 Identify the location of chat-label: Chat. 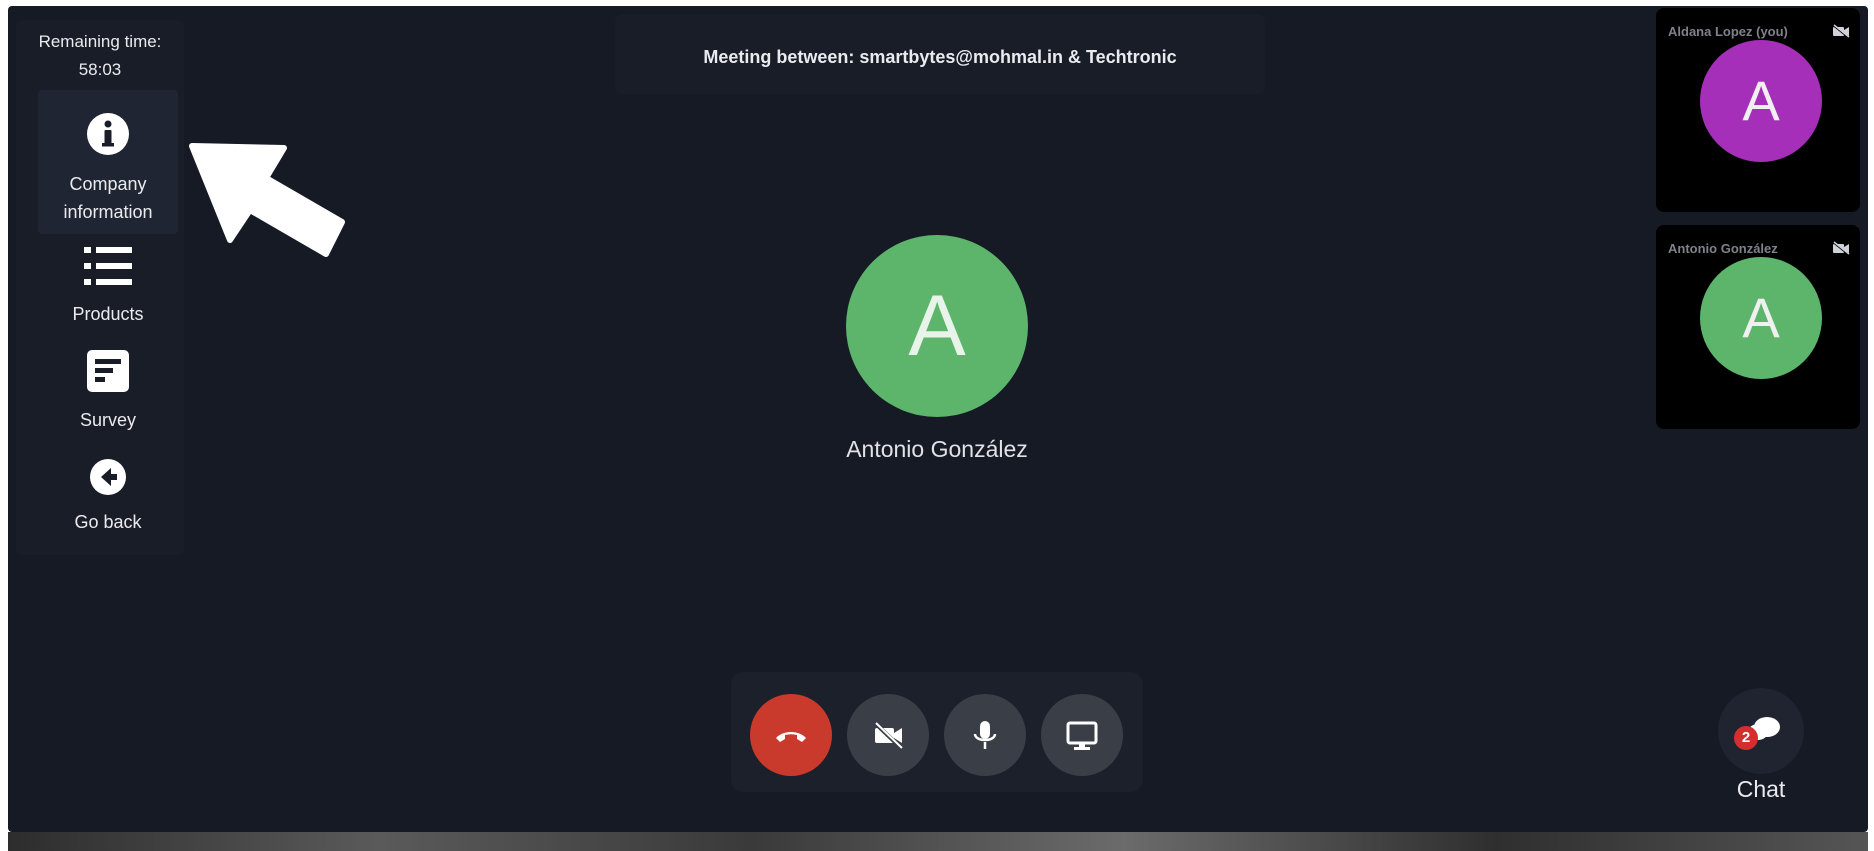
(1761, 789).